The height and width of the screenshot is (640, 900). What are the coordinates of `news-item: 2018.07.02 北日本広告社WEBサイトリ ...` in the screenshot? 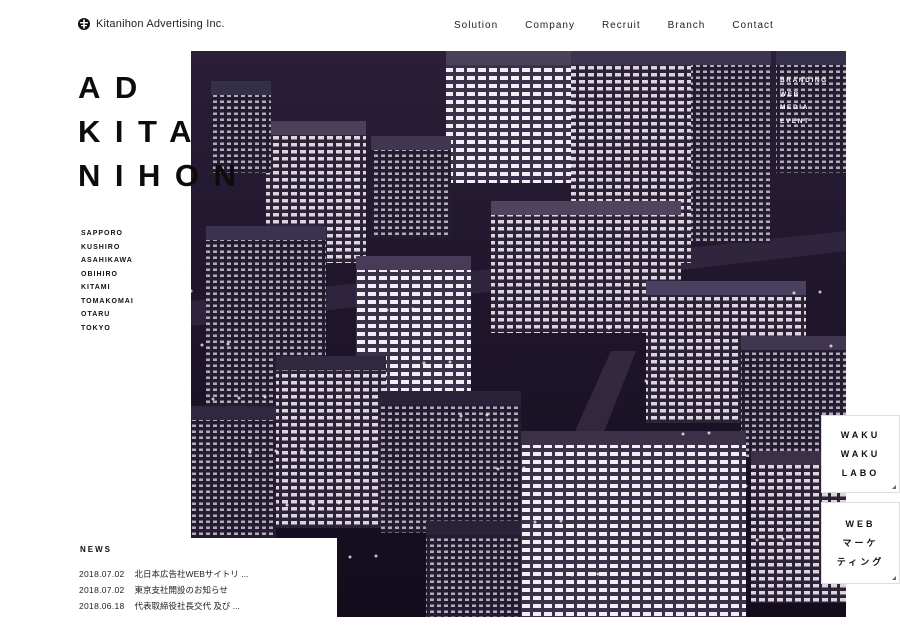 It's located at (163, 574).